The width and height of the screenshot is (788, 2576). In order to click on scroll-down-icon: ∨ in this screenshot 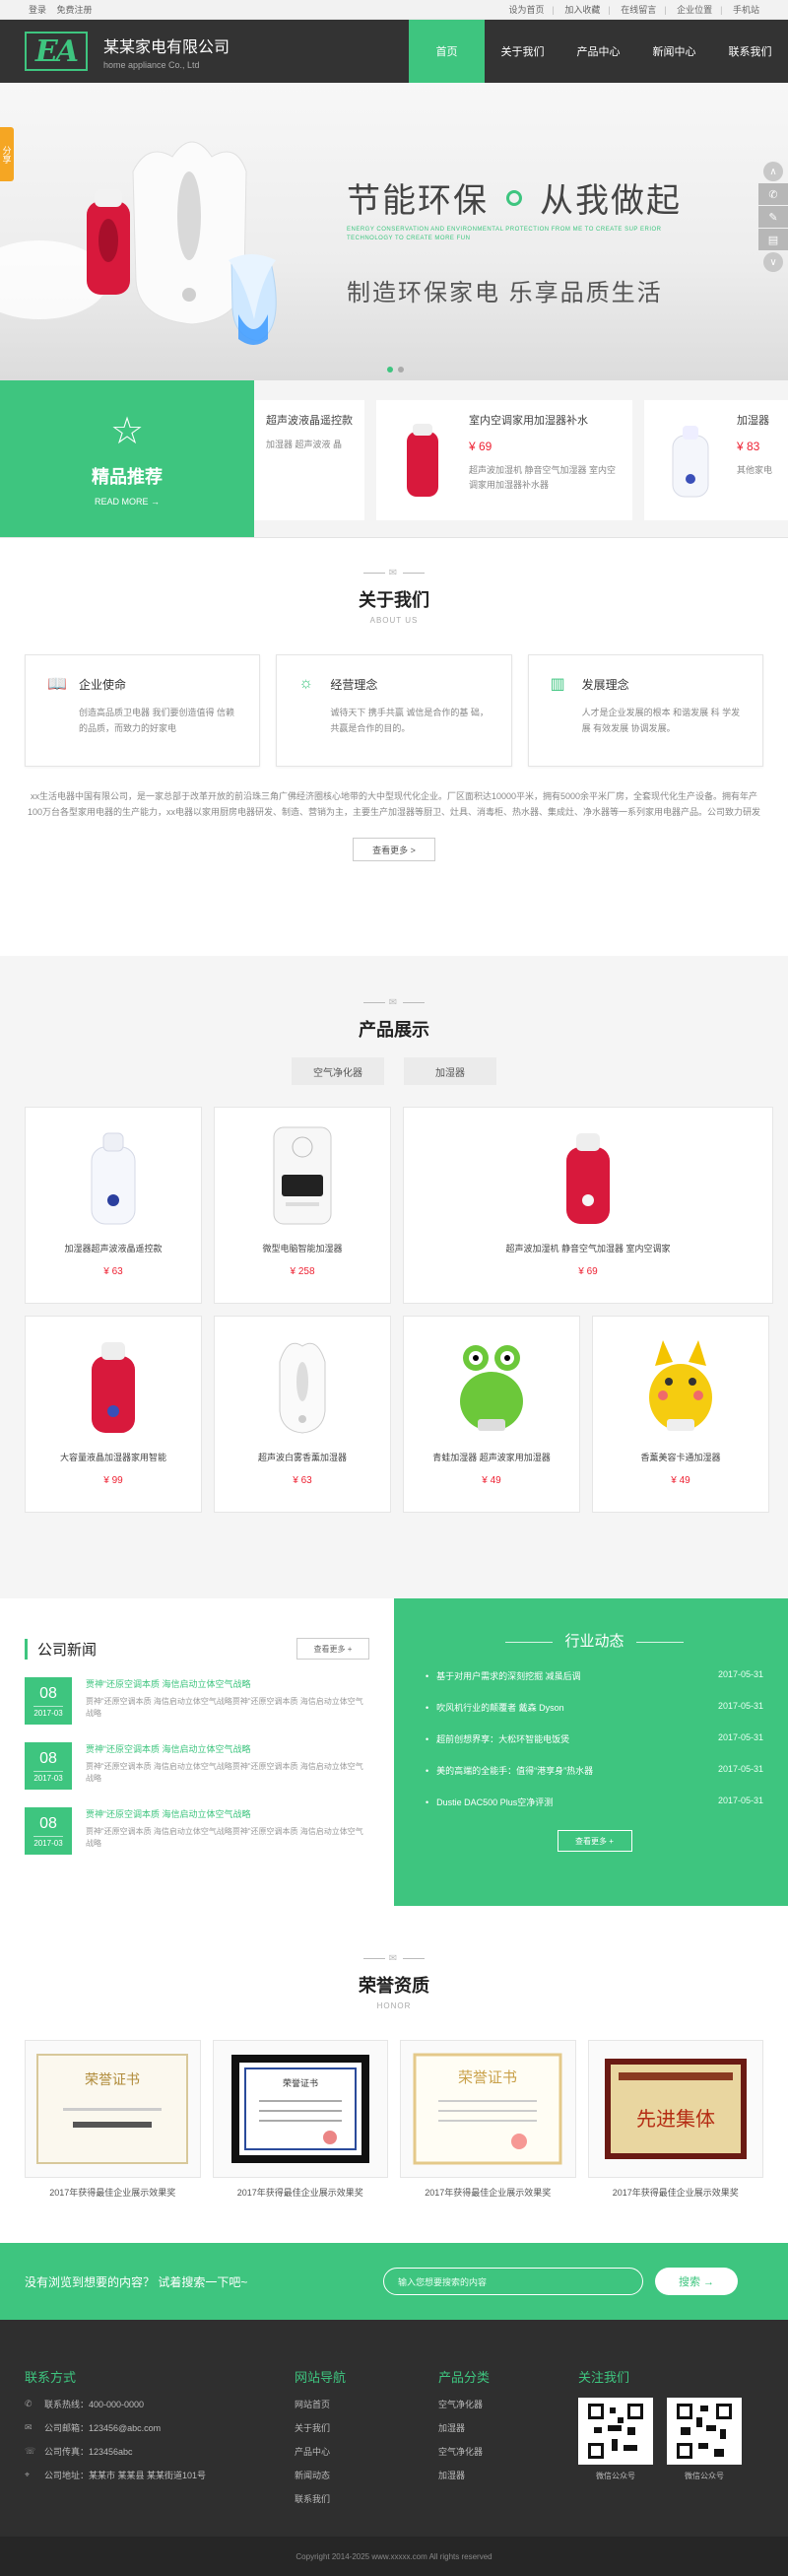, I will do `click(773, 262)`.